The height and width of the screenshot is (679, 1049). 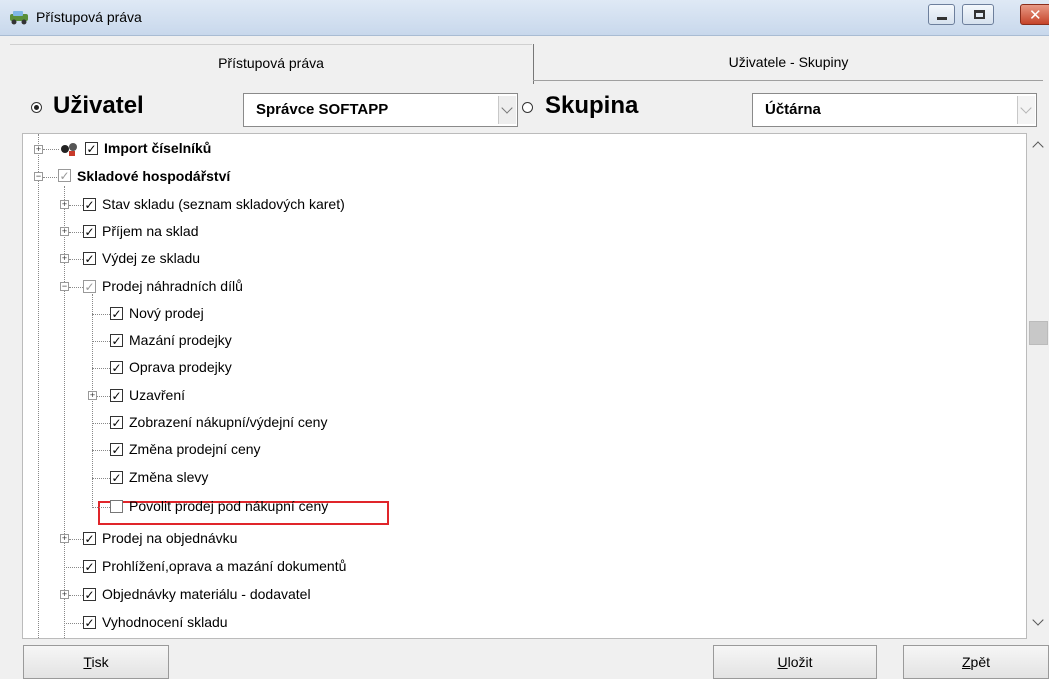 I want to click on window-title: Přístupová práva, so click(x=89, y=17).